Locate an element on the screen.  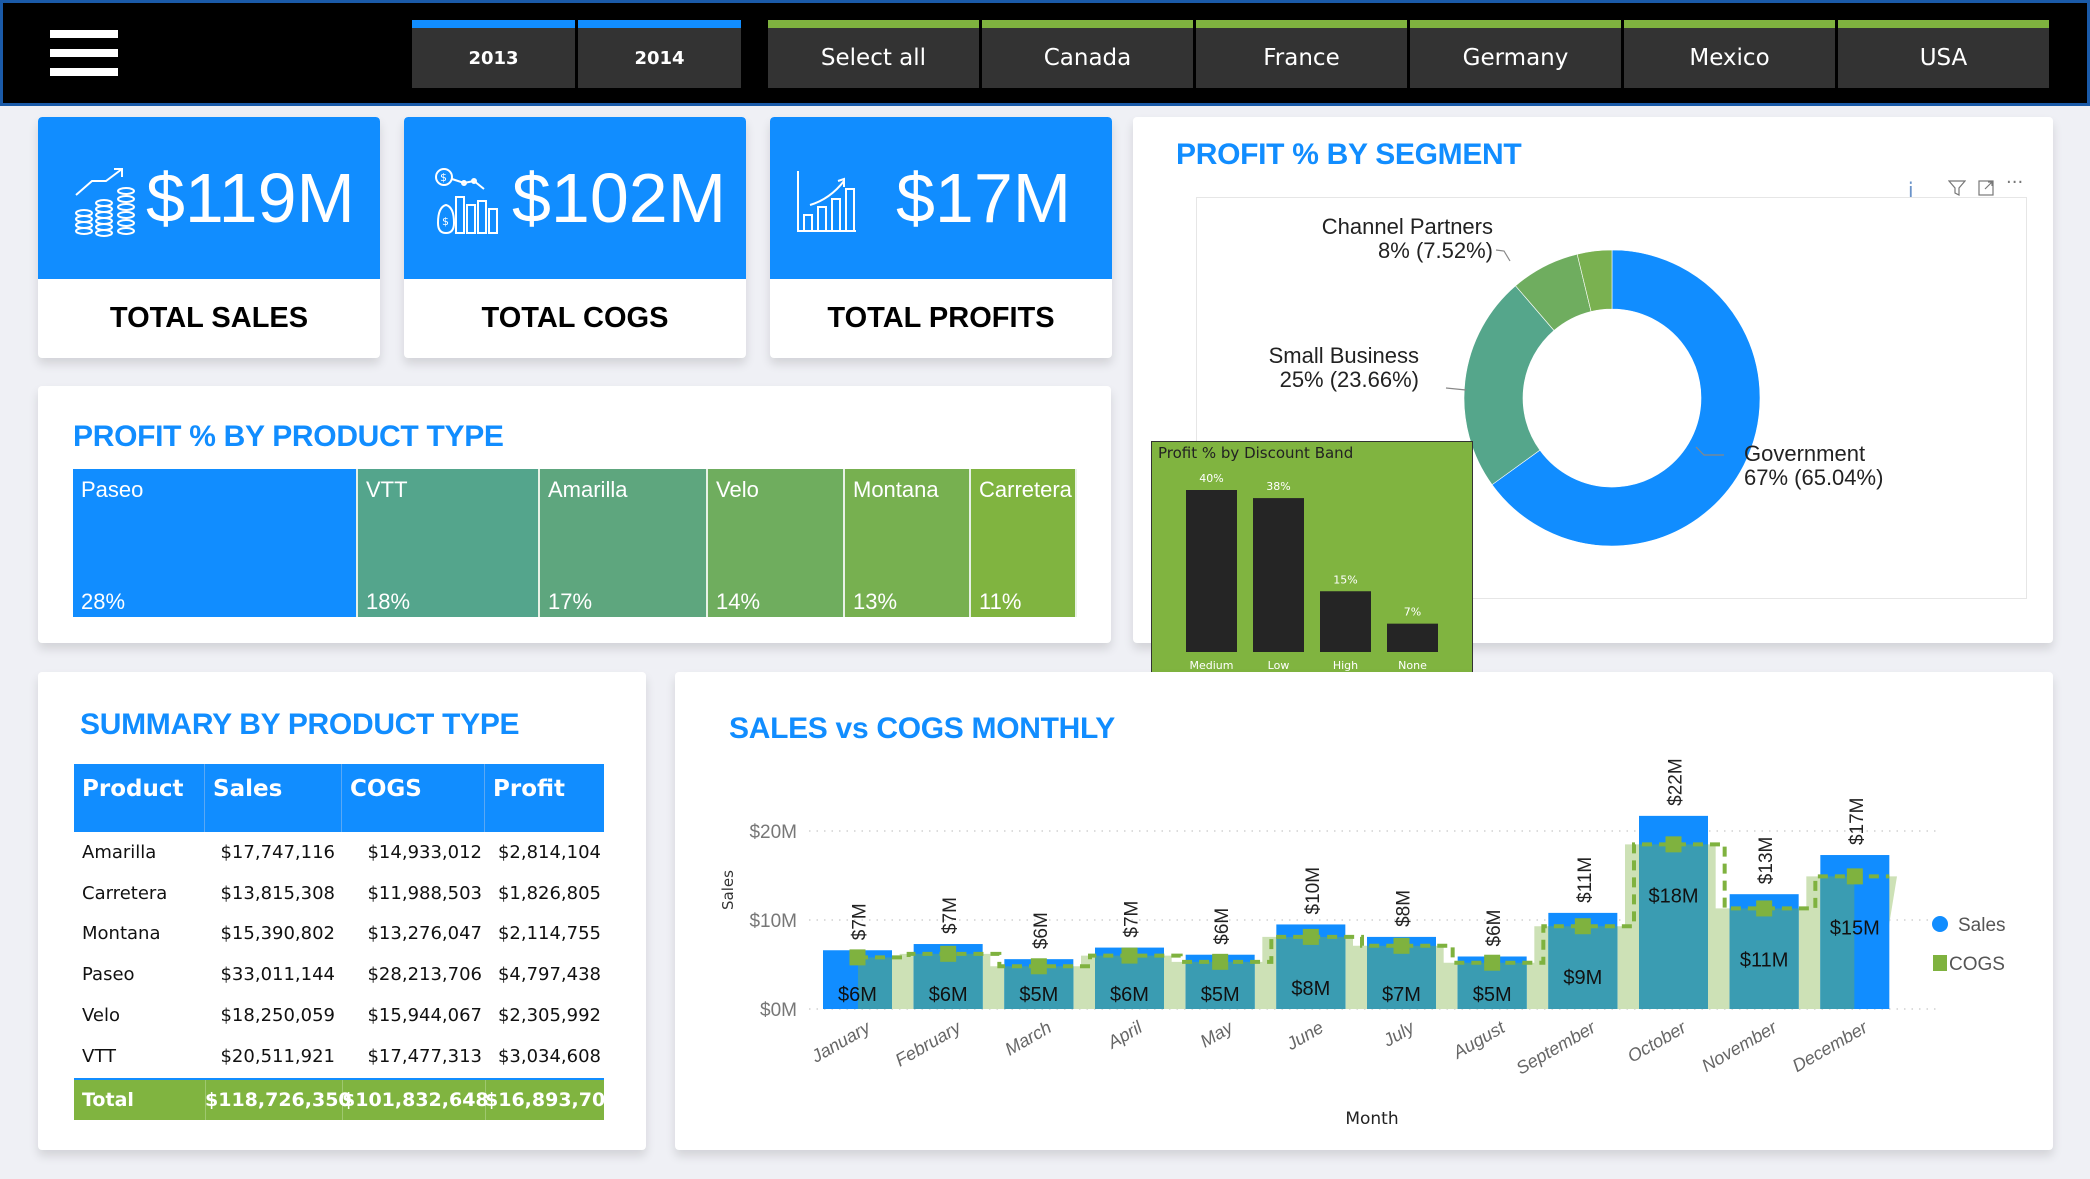
cogs-data-label: $6M is located at coordinates (948, 995).